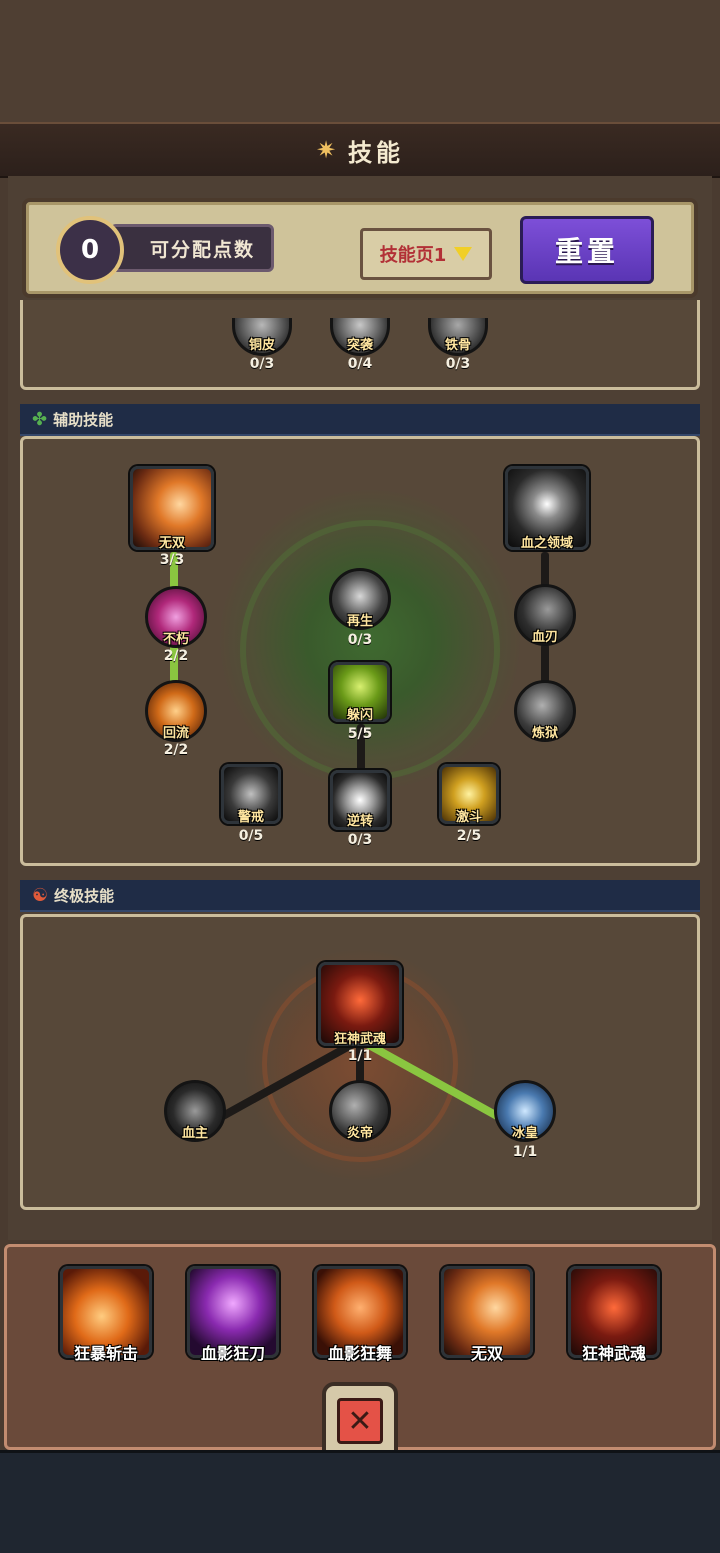  I want to click on skill-jingjie: 警戒 0/5, so click(251, 804).